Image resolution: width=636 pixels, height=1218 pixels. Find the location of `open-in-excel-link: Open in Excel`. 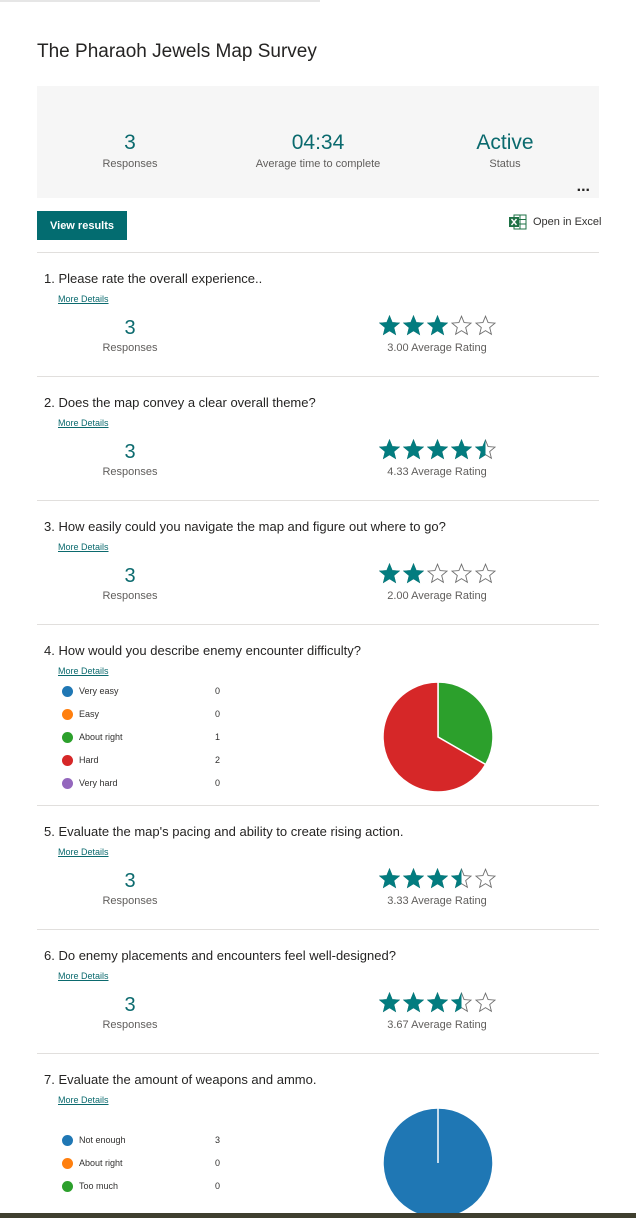

open-in-excel-link: Open in Excel is located at coordinates (555, 222).